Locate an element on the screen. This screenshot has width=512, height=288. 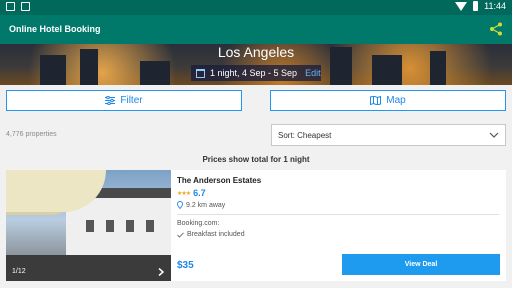
filter-button: Filter is located at coordinates (124, 100).